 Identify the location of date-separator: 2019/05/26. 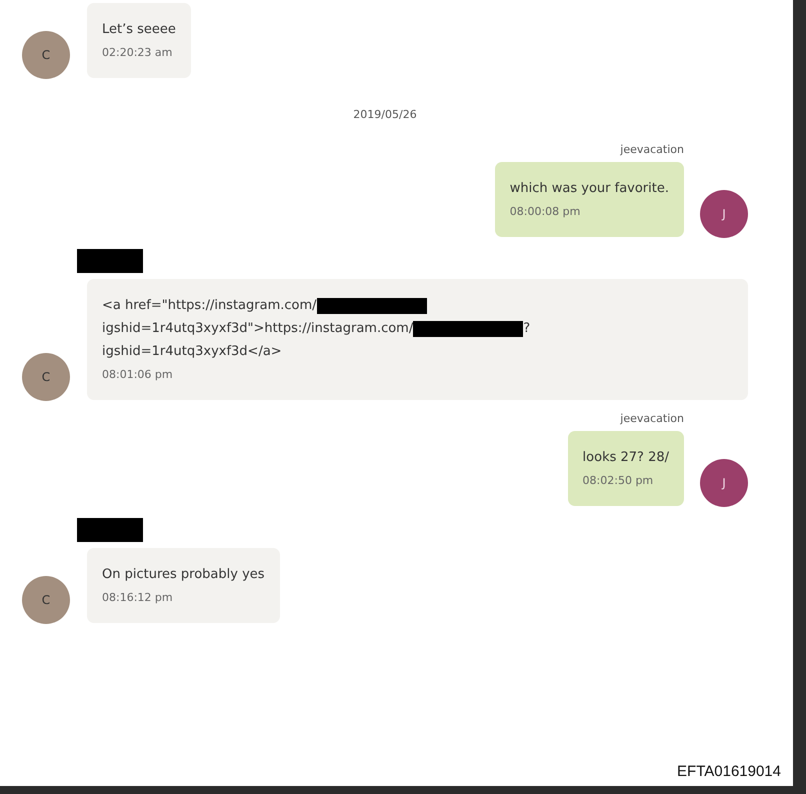
(385, 114).